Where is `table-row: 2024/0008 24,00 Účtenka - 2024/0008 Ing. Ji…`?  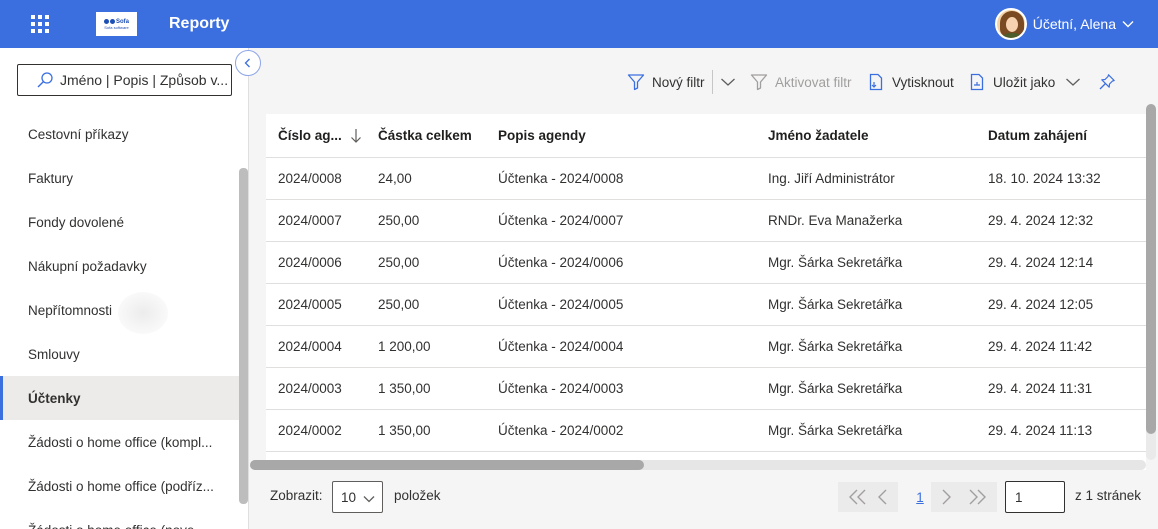
table-row: 2024/0008 24,00 Účtenka - 2024/0008 Ing. Ji… is located at coordinates (706, 179).